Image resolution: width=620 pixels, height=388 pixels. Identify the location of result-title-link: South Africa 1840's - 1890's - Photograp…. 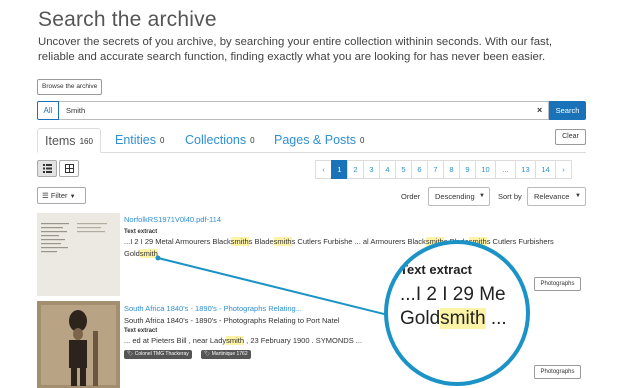
(213, 308).